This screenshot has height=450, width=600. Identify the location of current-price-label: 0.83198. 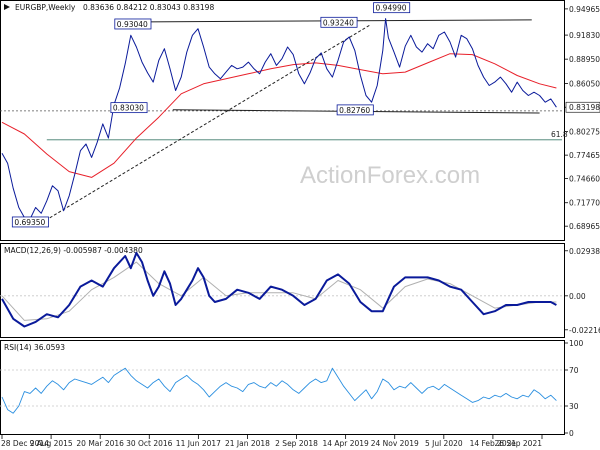
(584, 107).